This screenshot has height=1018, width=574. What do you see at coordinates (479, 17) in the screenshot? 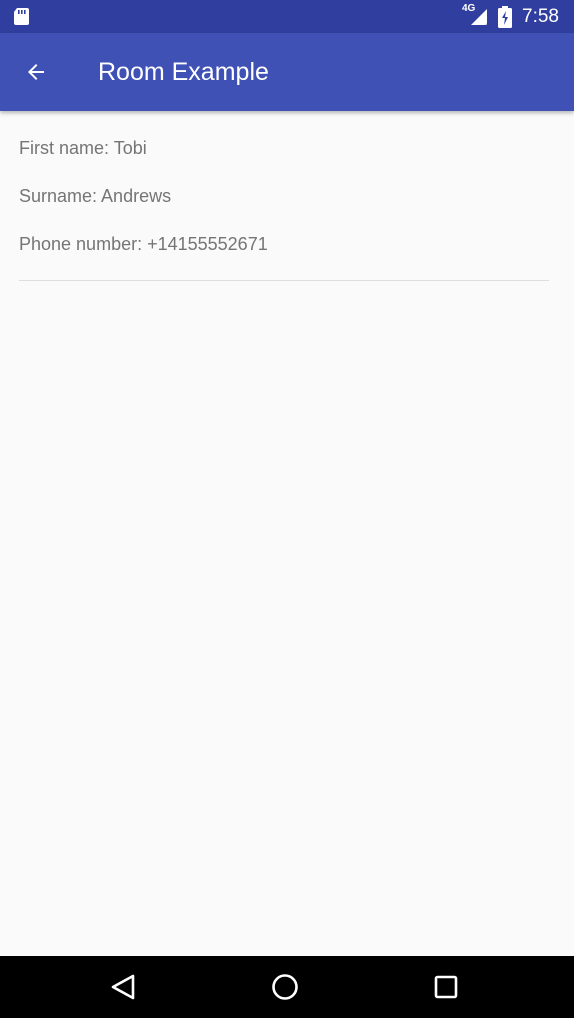
I see `signal-icon` at bounding box center [479, 17].